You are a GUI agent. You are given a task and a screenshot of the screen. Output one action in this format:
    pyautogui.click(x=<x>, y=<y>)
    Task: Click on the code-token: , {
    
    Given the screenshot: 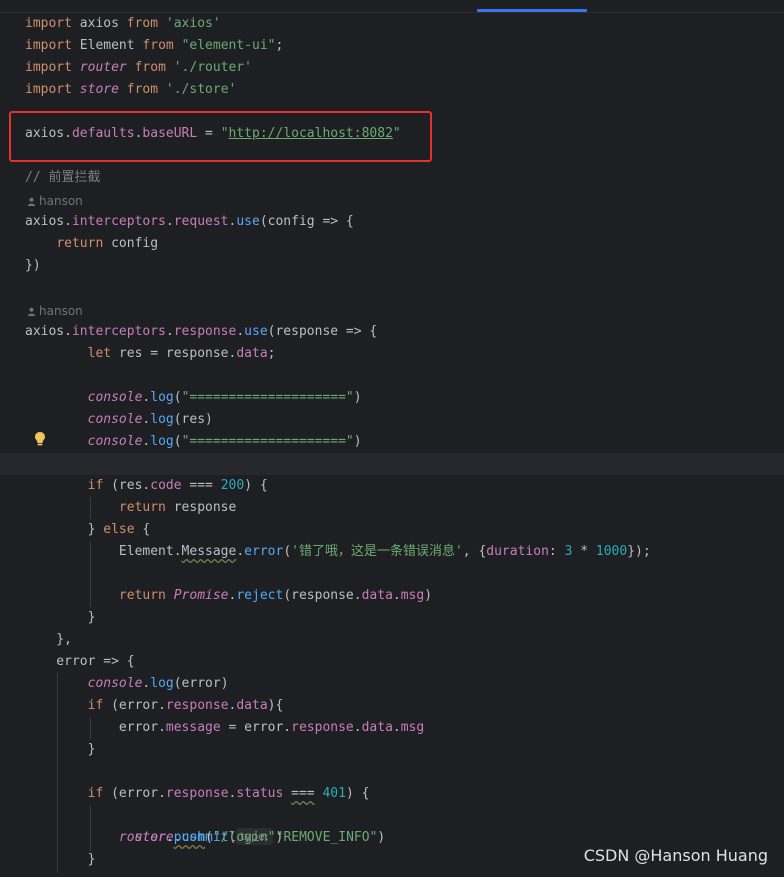 What is the action you would take?
    pyautogui.click(x=474, y=551)
    